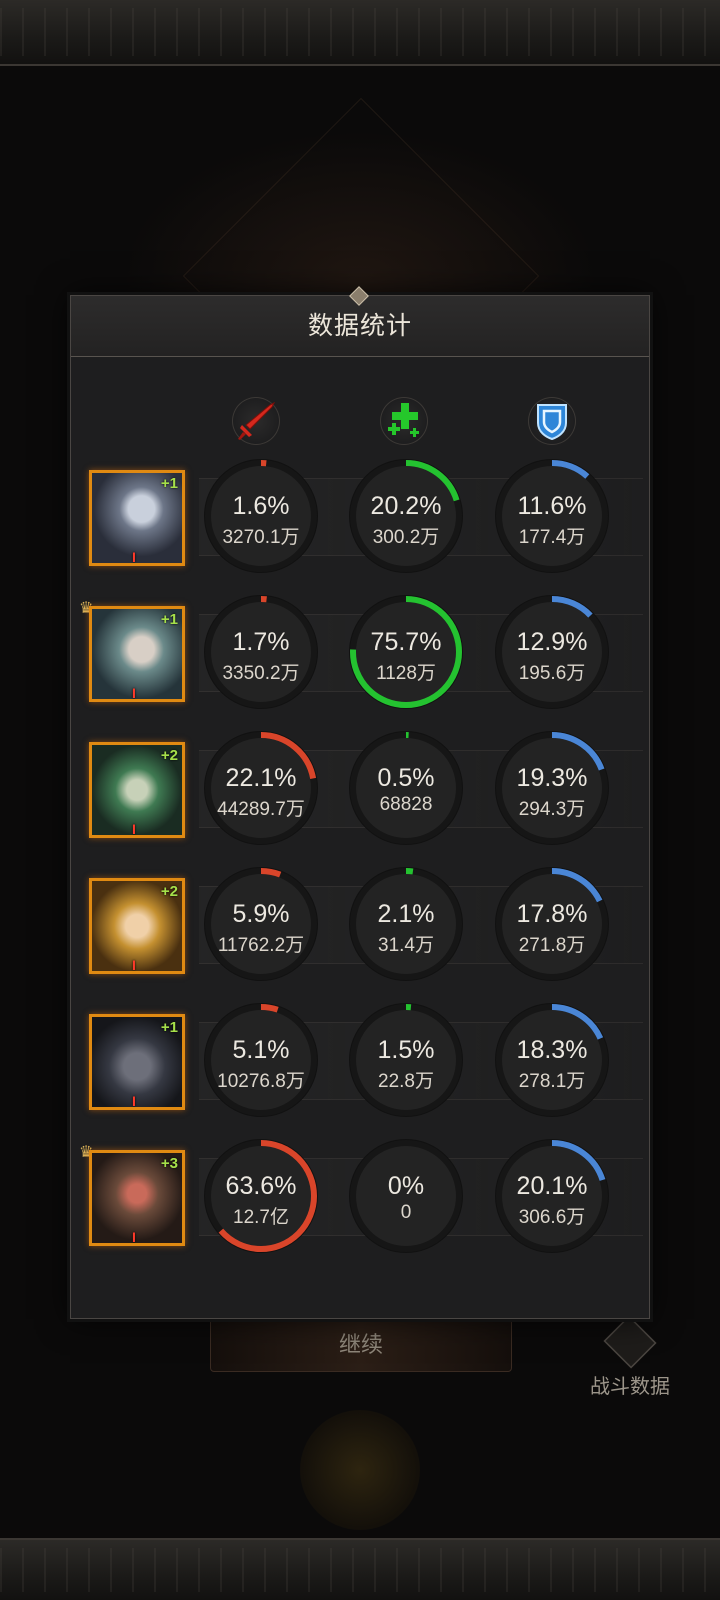  What do you see at coordinates (256, 421) in the screenshot?
I see `sword-icon` at bounding box center [256, 421].